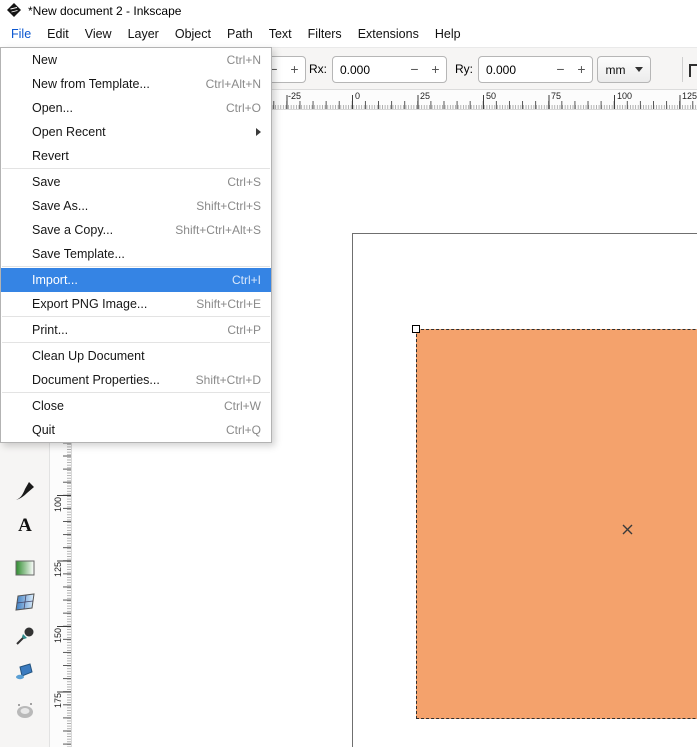 The image size is (697, 747). What do you see at coordinates (136, 108) in the screenshot?
I see `menu-item-open: Open... Ctrl+O` at bounding box center [136, 108].